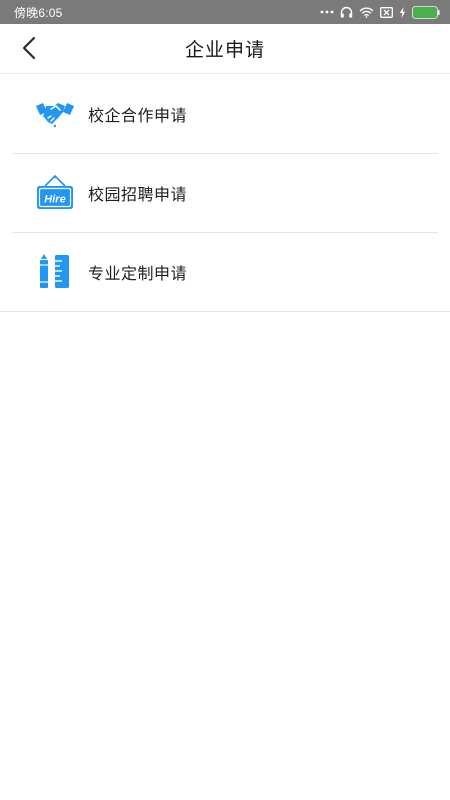 The width and height of the screenshot is (450, 800). Describe the element at coordinates (386, 12) in the screenshot. I see `sim-off-icon` at that location.